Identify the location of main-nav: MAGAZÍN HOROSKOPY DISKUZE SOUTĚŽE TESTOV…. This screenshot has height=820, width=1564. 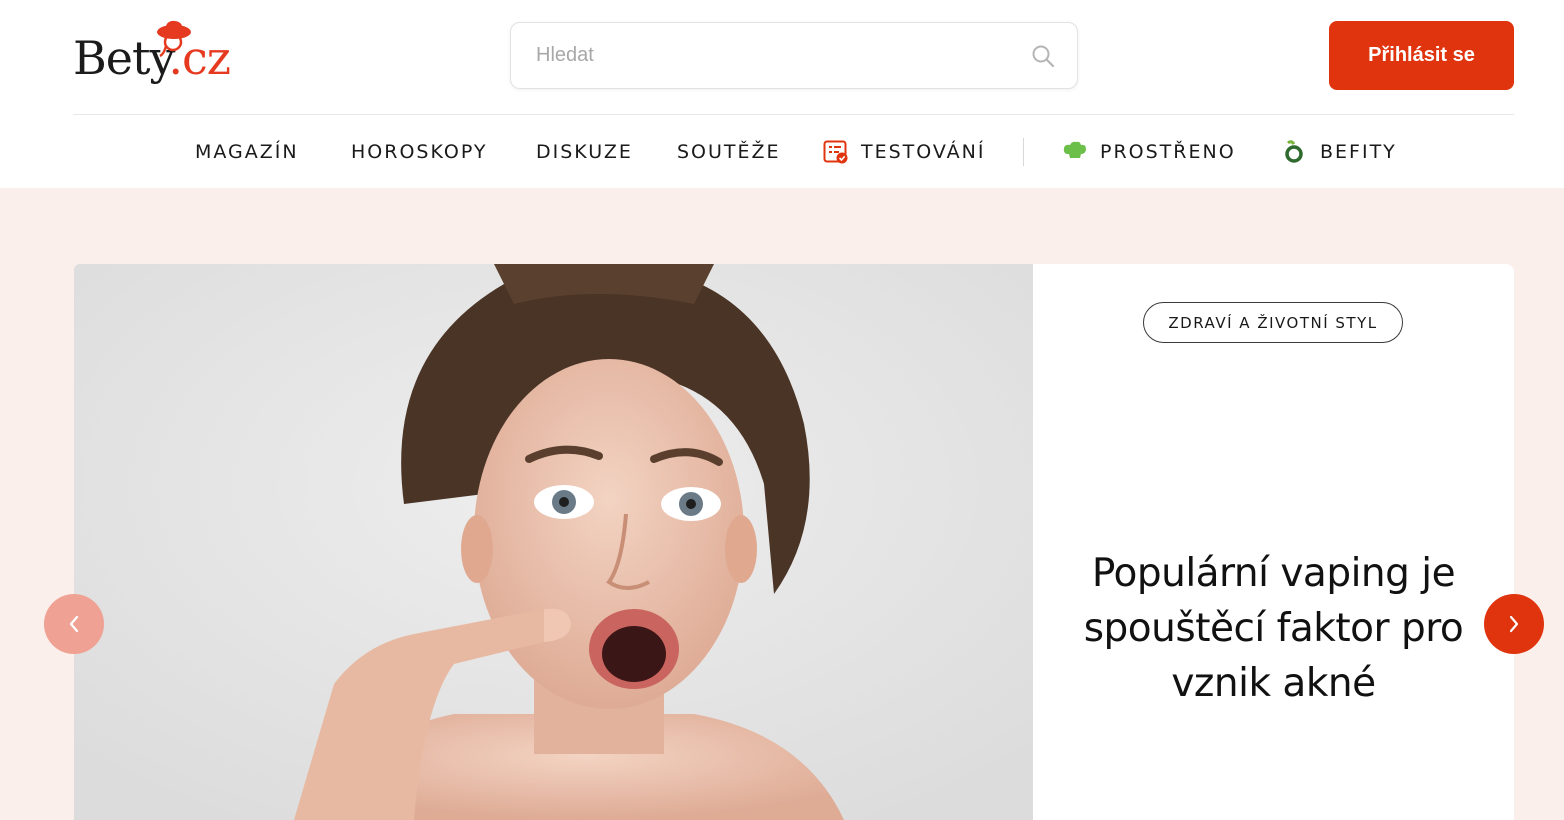
(782, 152).